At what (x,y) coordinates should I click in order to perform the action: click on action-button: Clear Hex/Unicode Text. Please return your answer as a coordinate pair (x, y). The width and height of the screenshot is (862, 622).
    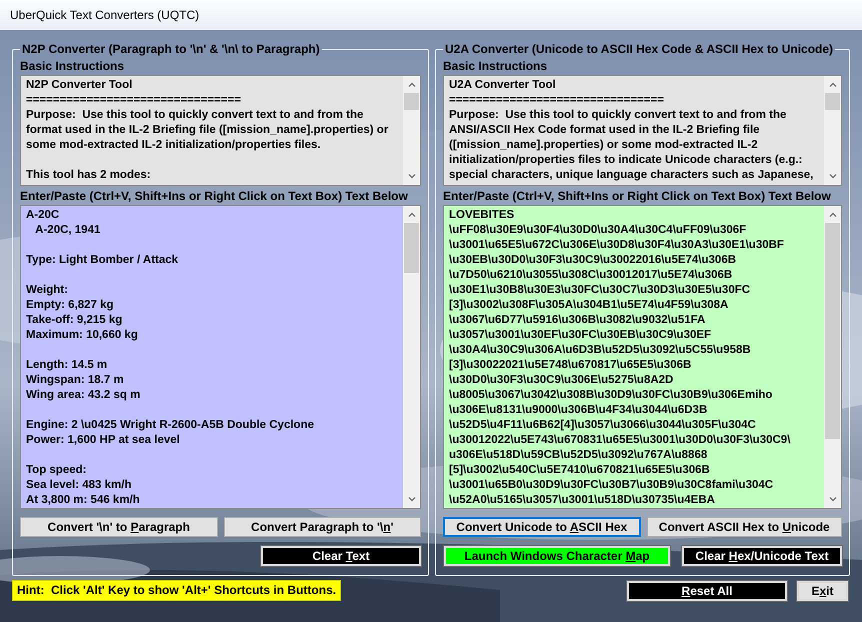
    Looking at the image, I should click on (762, 556).